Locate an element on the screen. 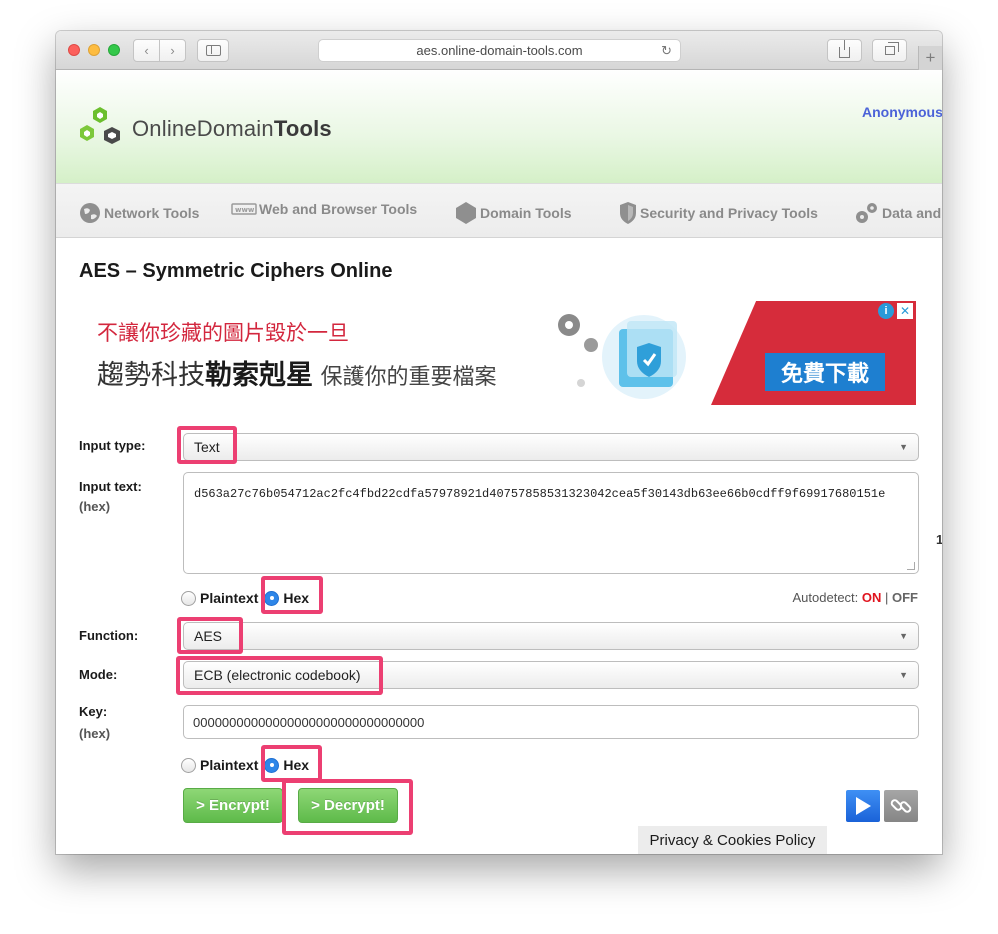  input-plaintext-radio is located at coordinates (188, 598).